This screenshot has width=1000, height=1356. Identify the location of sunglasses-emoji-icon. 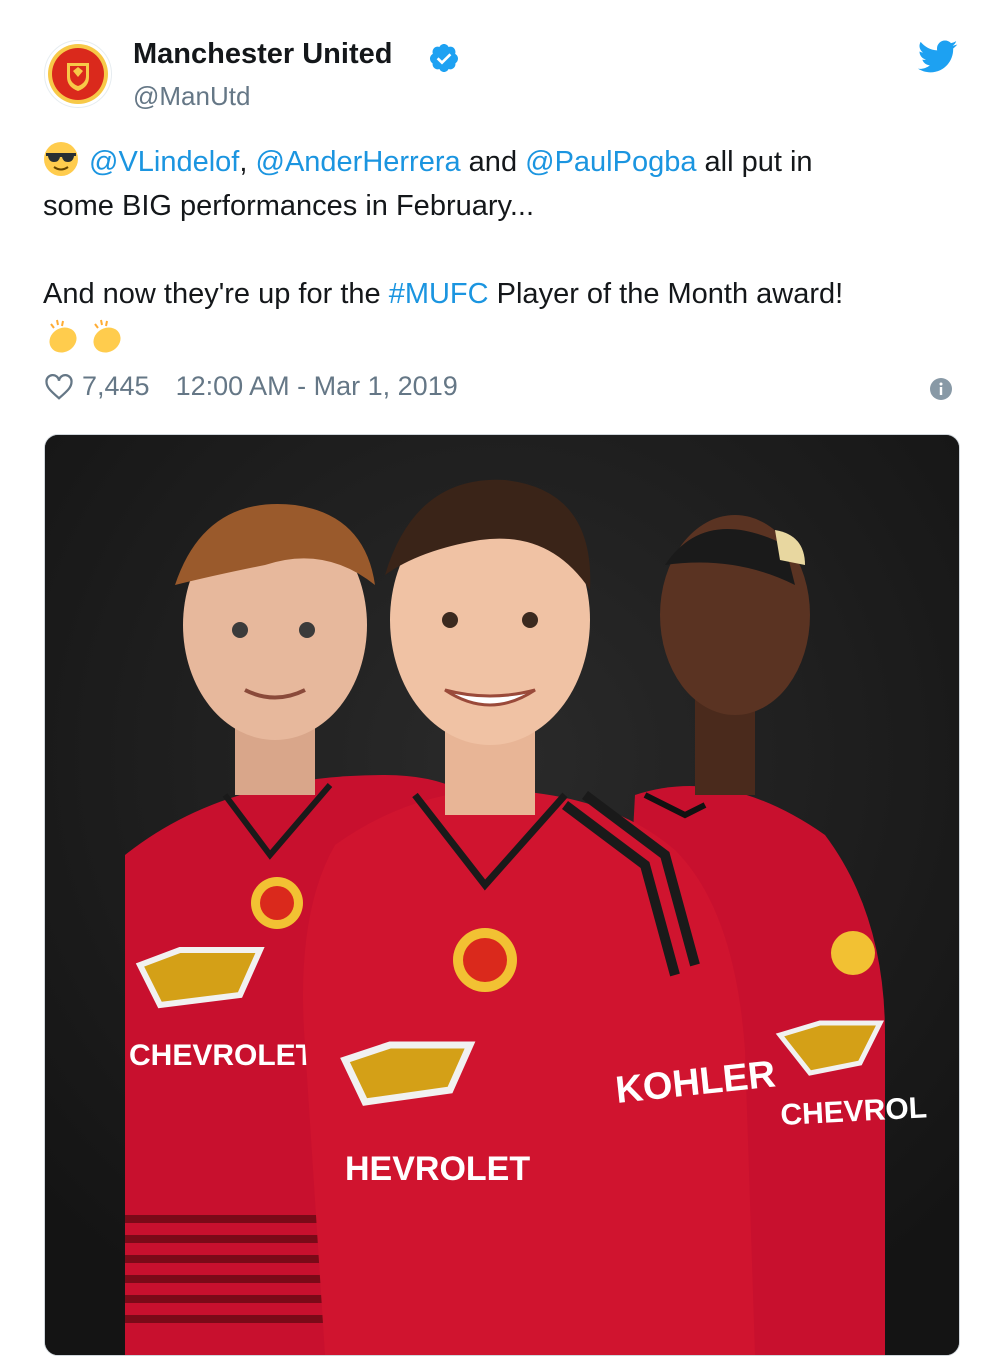
(61, 159).